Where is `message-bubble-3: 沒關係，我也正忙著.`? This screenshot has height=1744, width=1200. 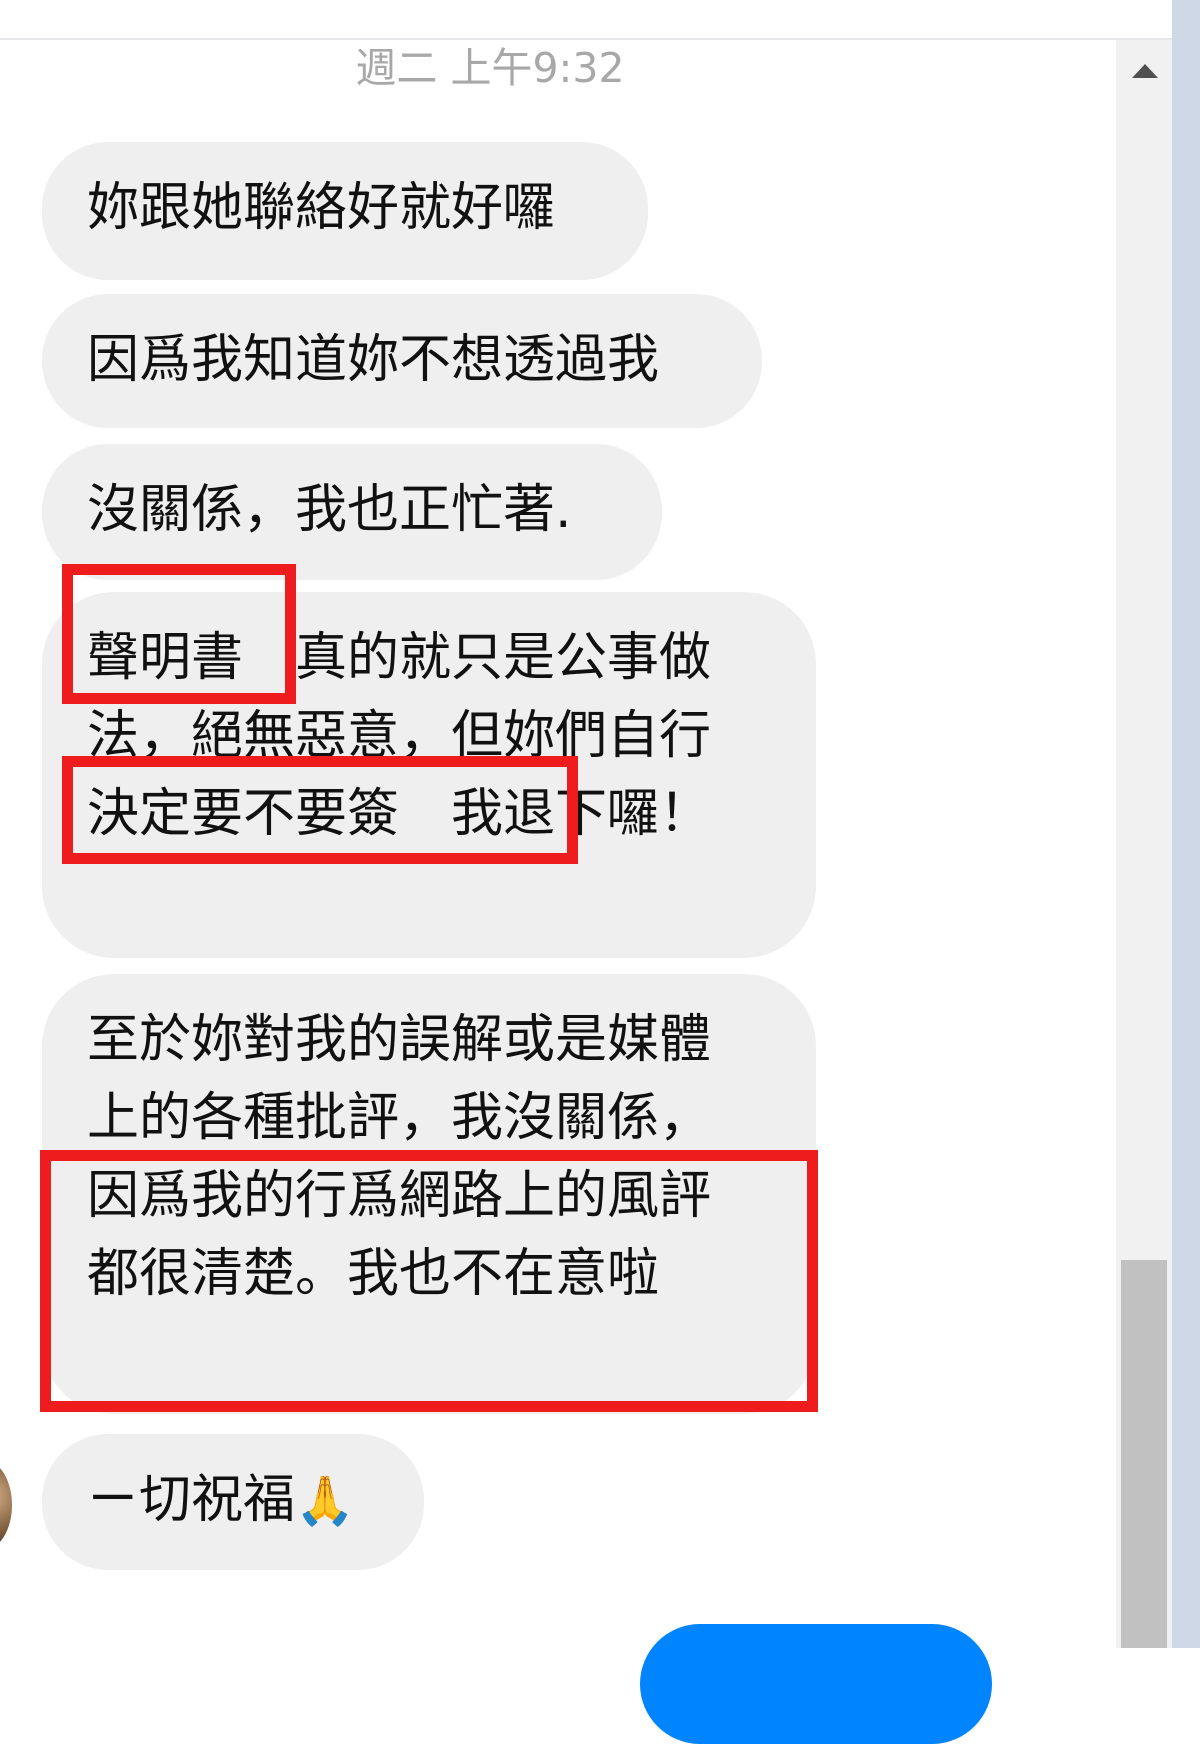 message-bubble-3: 沒關係，我也正忙著. is located at coordinates (352, 512).